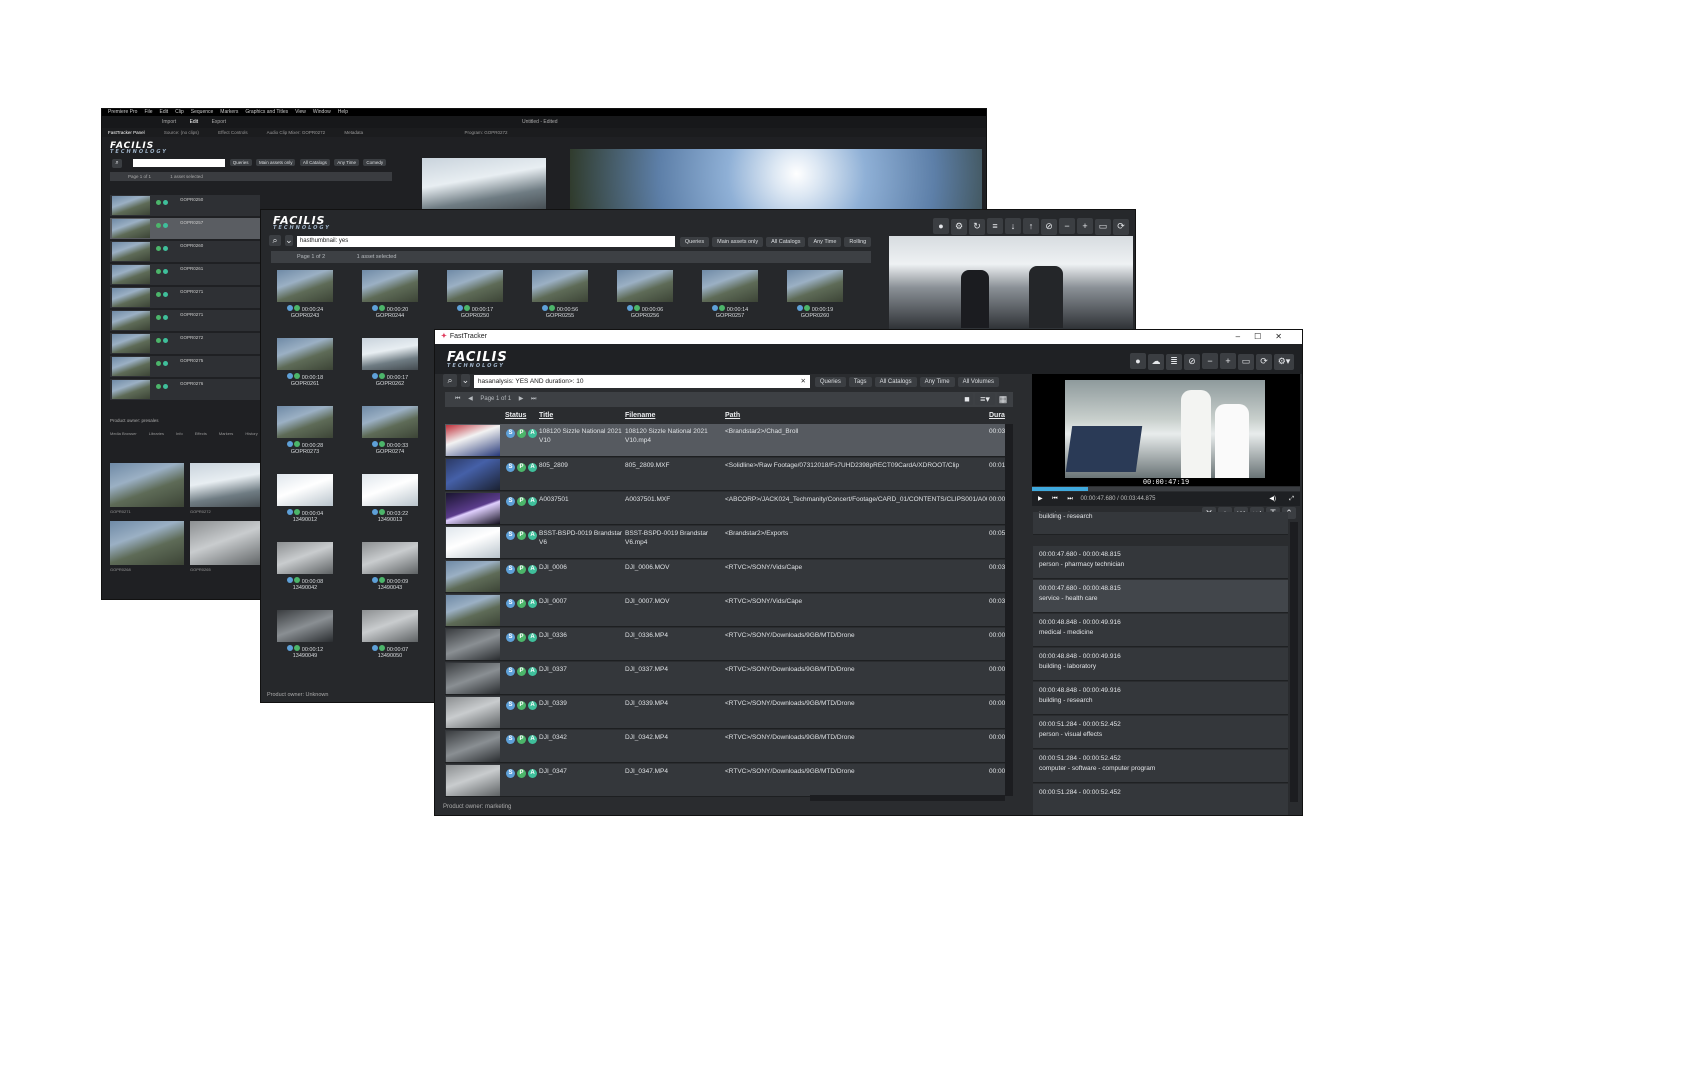 The width and height of the screenshot is (1701, 1068). I want to click on last-page-icon: ⏭, so click(533, 399).